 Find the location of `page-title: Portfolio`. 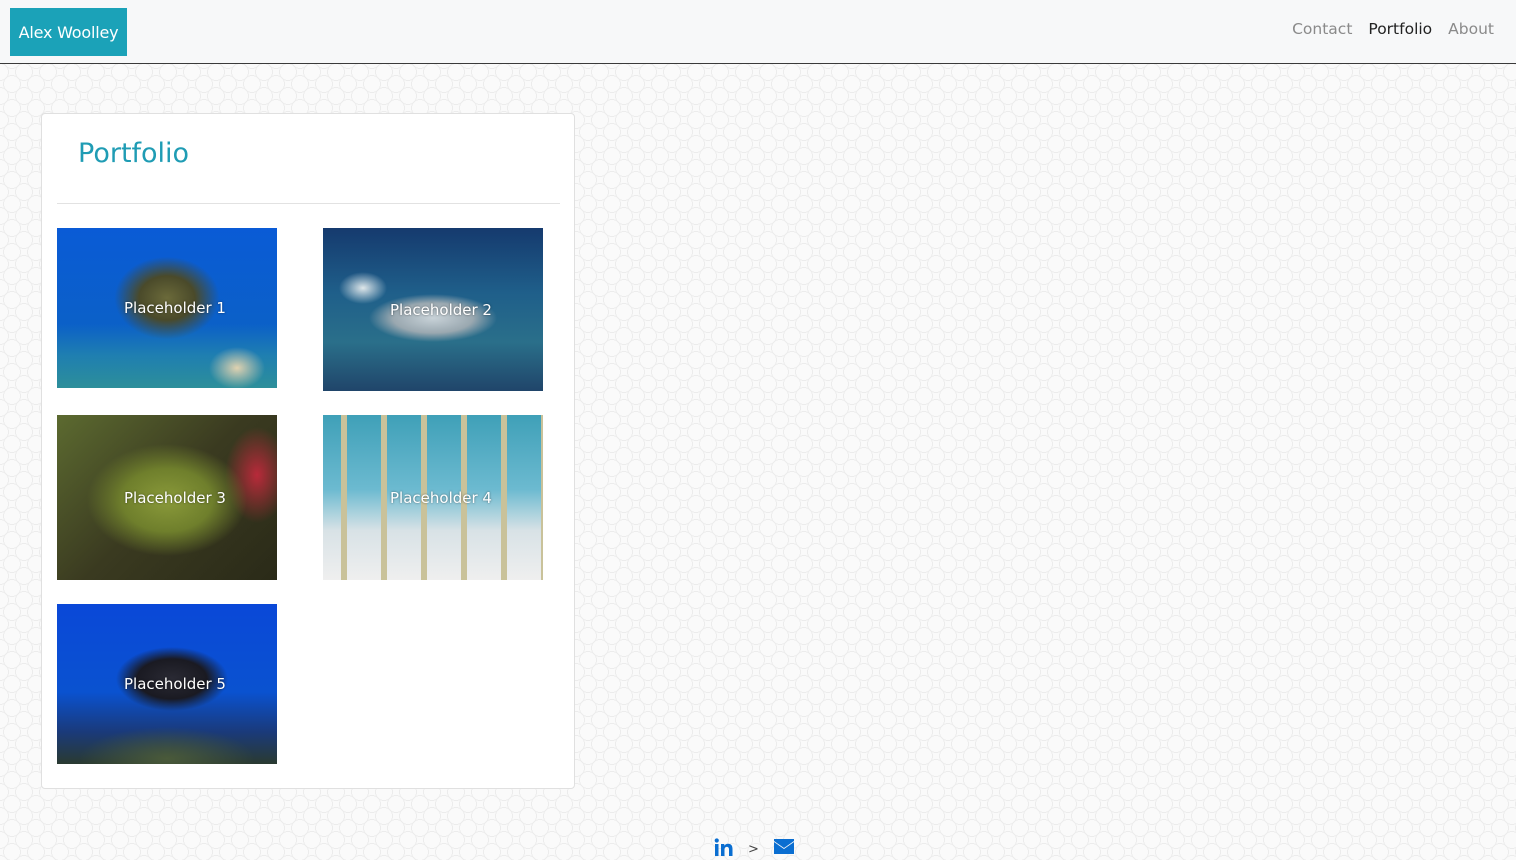

page-title: Portfolio is located at coordinates (134, 153).